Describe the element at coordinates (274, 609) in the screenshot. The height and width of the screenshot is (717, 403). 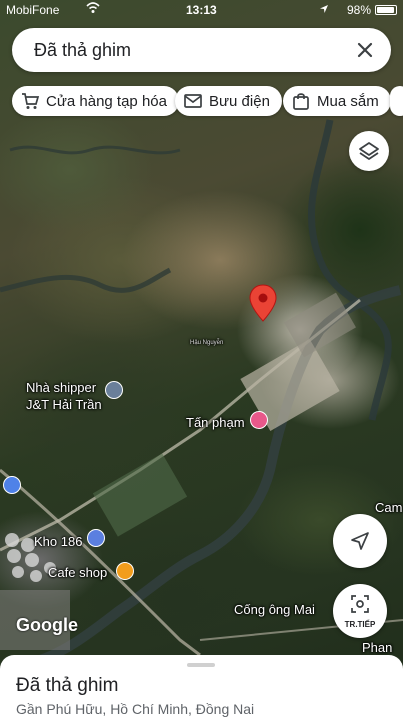
I see `map-label-cong-ong-mai: Cống ông Mai` at that location.